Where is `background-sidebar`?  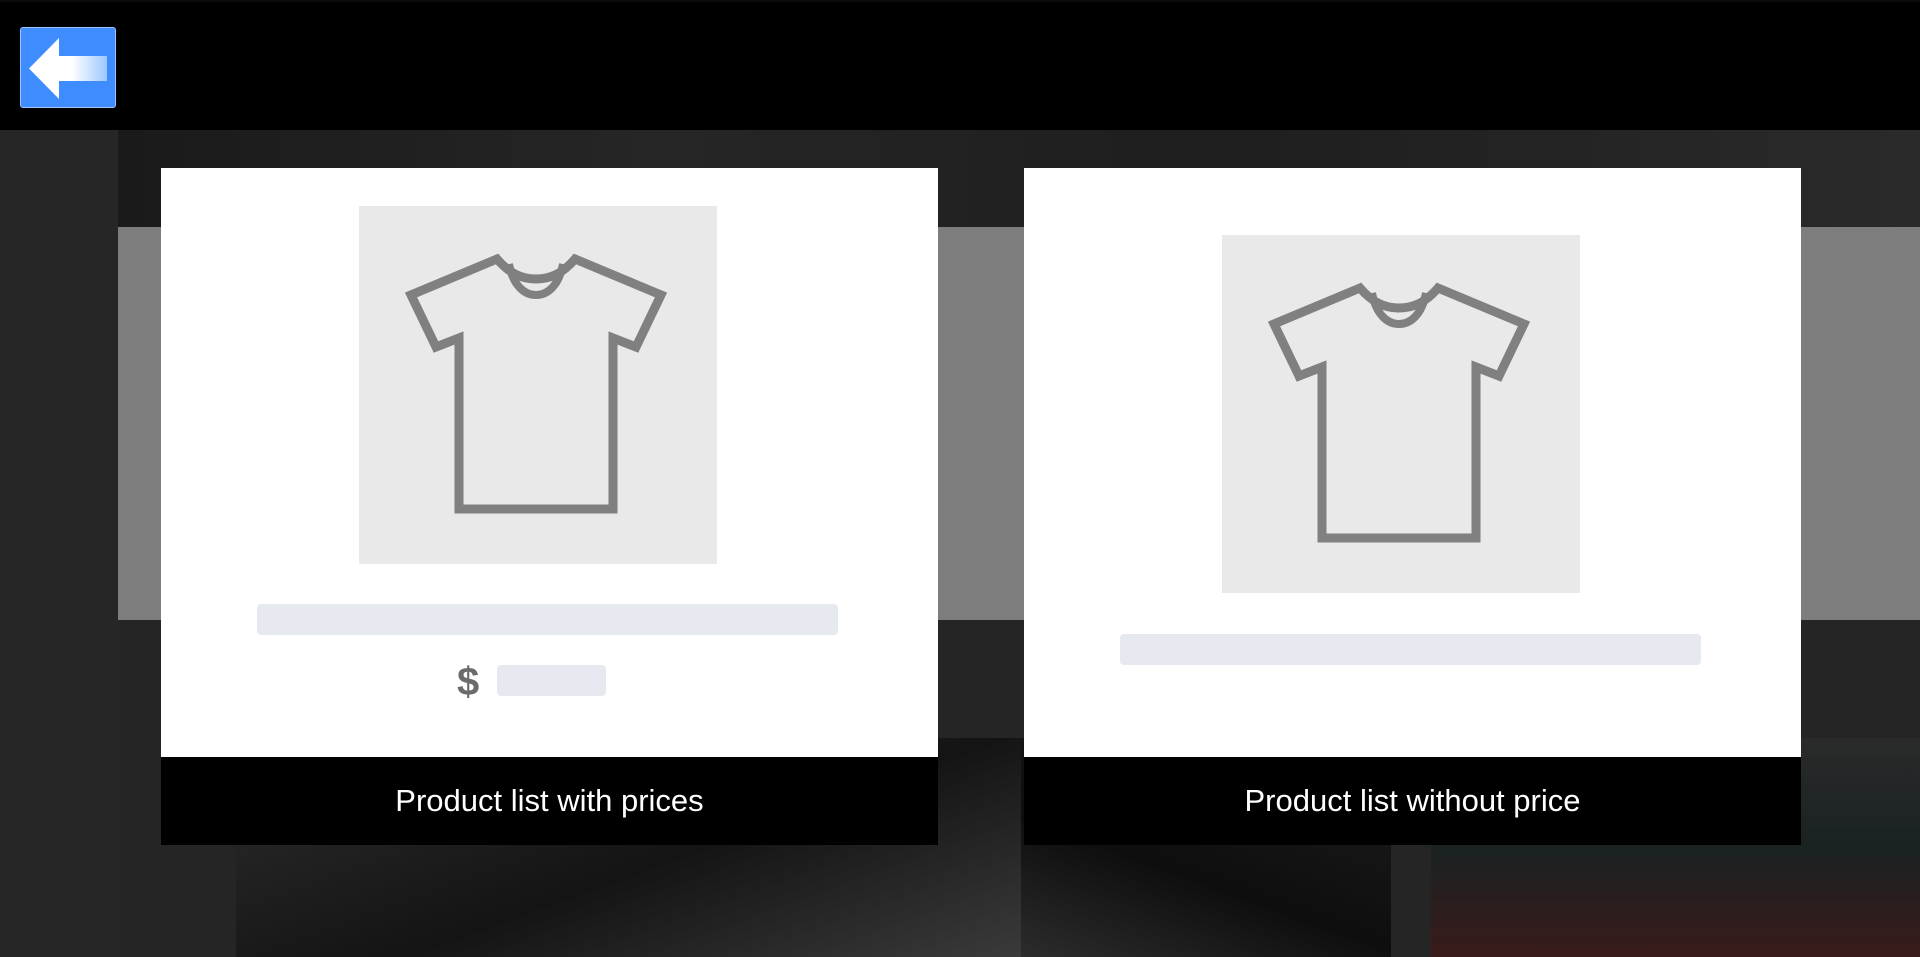 background-sidebar is located at coordinates (59, 543).